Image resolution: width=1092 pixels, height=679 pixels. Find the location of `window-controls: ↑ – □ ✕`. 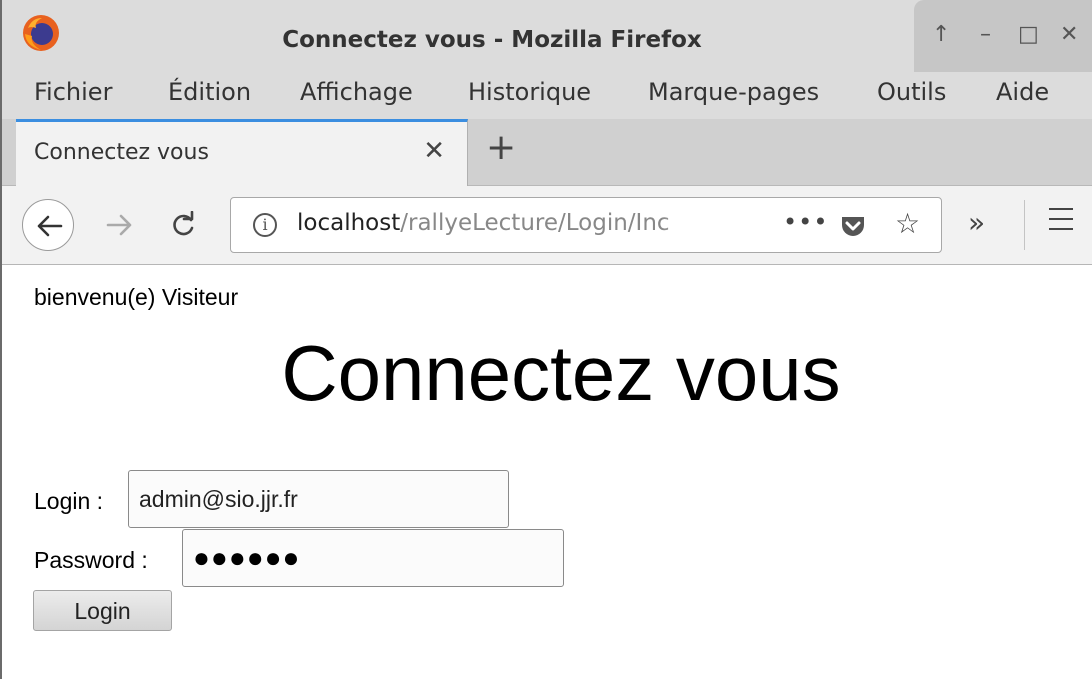

window-controls: ↑ – □ ✕ is located at coordinates (1003, 36).